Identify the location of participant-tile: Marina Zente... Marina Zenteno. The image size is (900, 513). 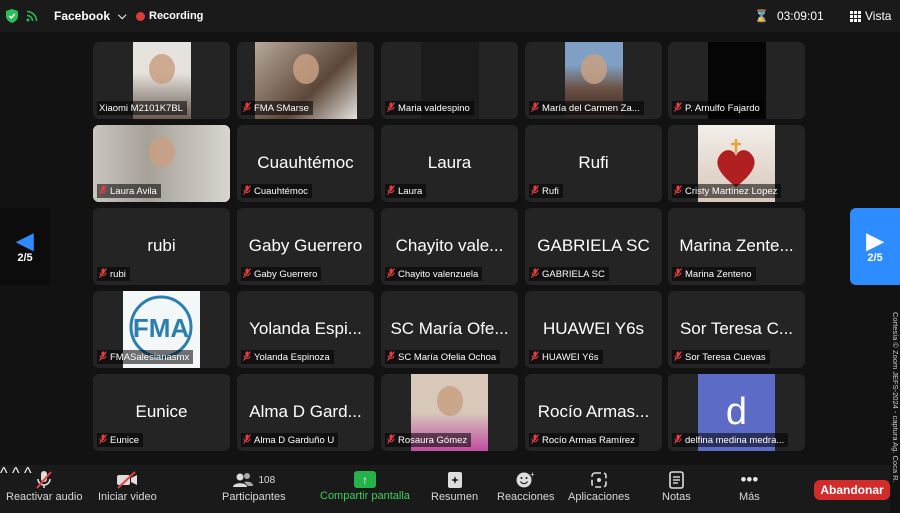
(736, 246).